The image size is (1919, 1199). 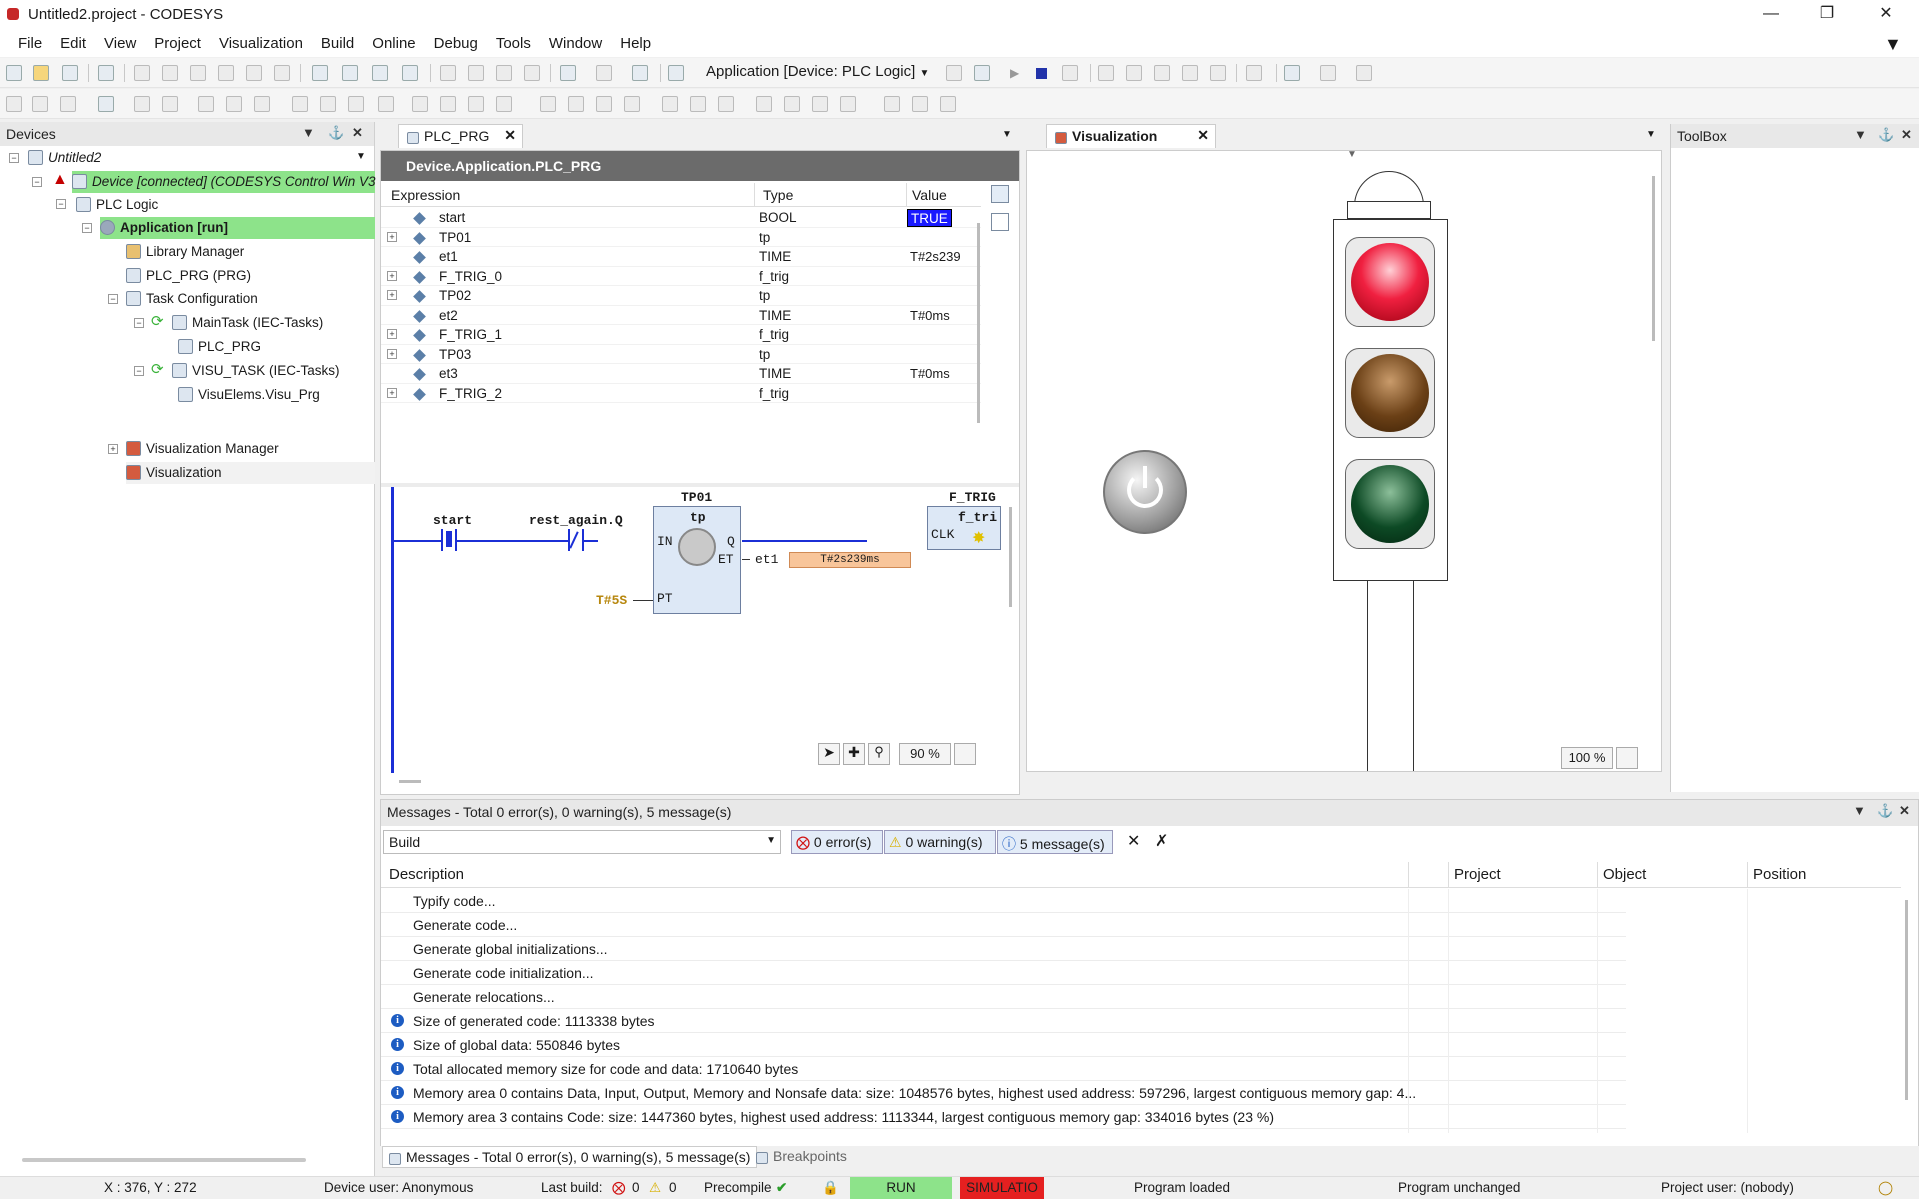 I want to click on tree-item-visualization: Visualization, so click(x=250, y=473).